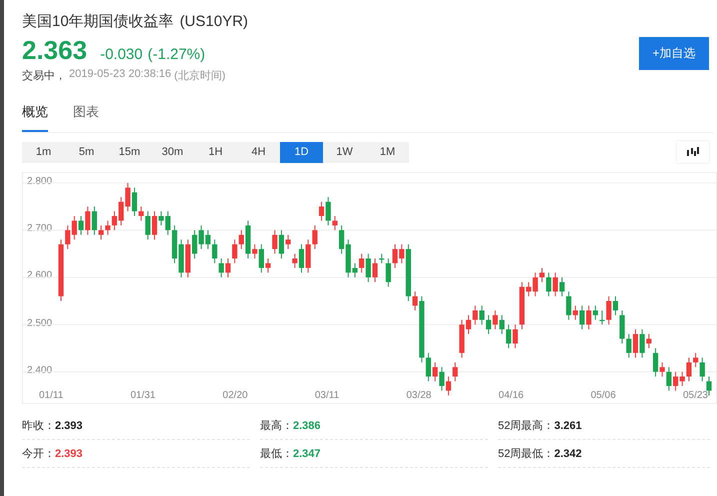 This screenshot has width=717, height=496. What do you see at coordinates (695, 395) in the screenshot?
I see `x-axis-label: 05/23` at bounding box center [695, 395].